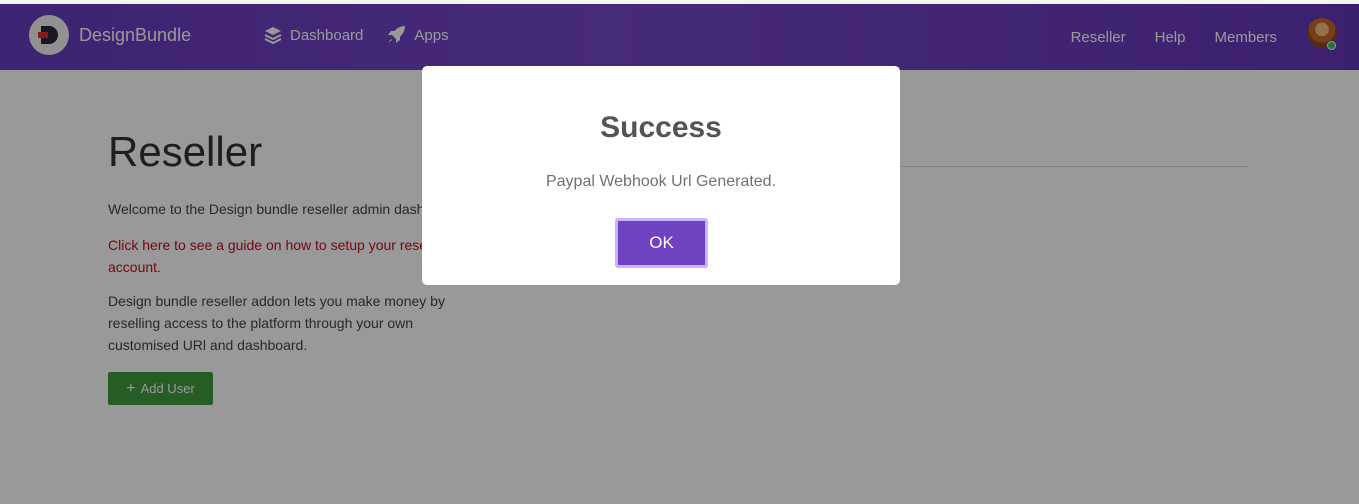 This screenshot has width=1359, height=504. I want to click on dialog-message: Paypal Webhook Url Generated., so click(661, 181).